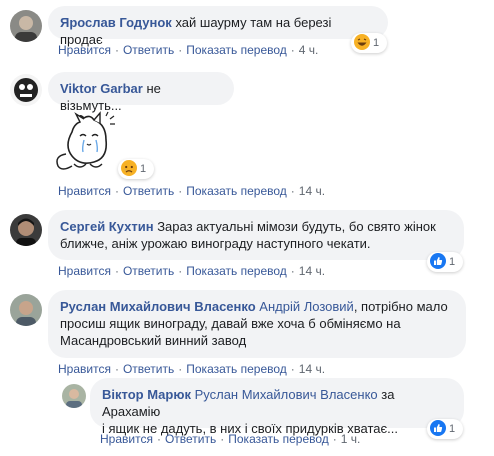 Image resolution: width=494 pixels, height=456 pixels. I want to click on haha-icon, so click(362, 43).